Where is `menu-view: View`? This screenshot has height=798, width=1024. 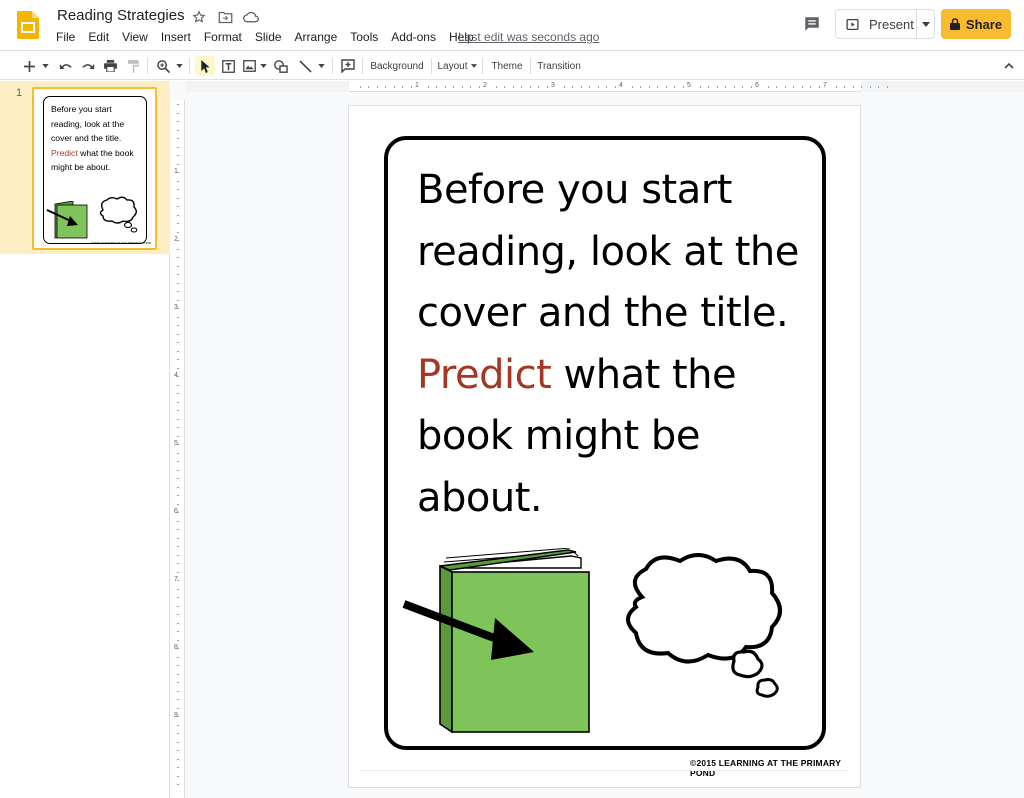 menu-view: View is located at coordinates (135, 37).